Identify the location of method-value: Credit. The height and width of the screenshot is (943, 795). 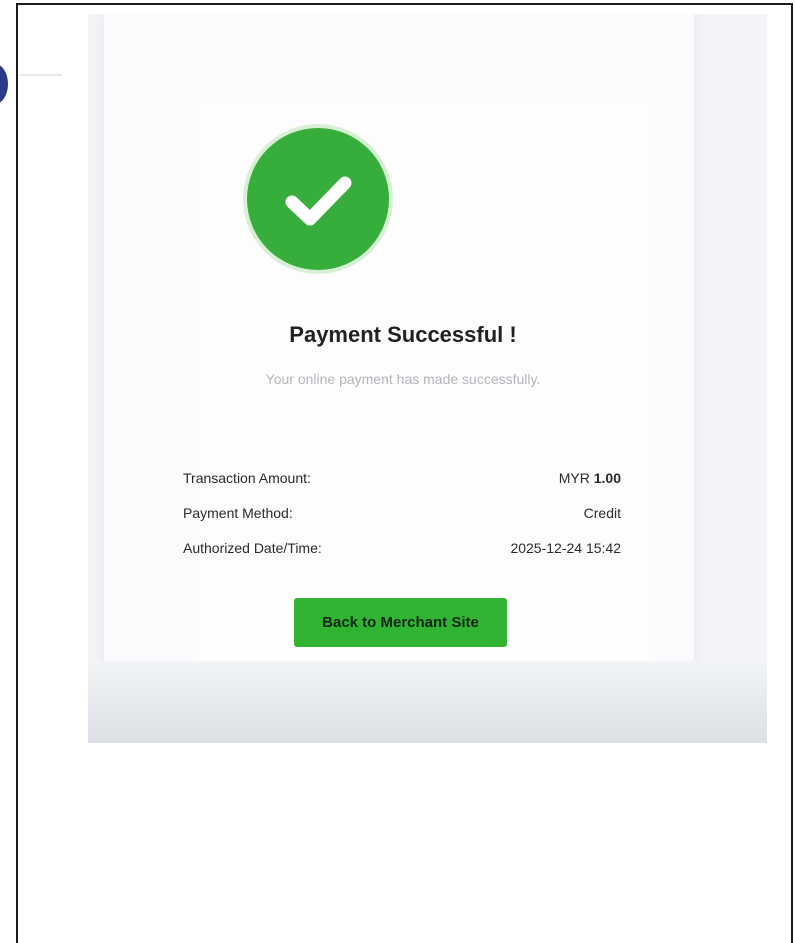
(602, 513).